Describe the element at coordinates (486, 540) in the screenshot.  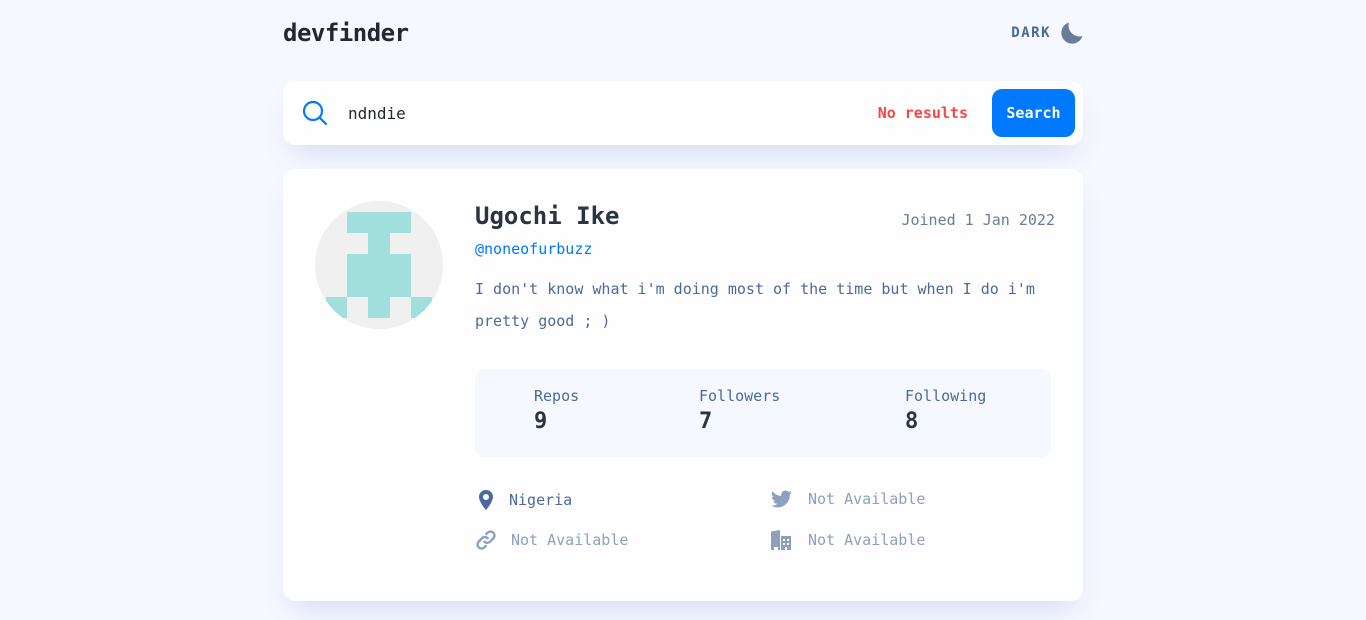
I see `link-icon` at that location.